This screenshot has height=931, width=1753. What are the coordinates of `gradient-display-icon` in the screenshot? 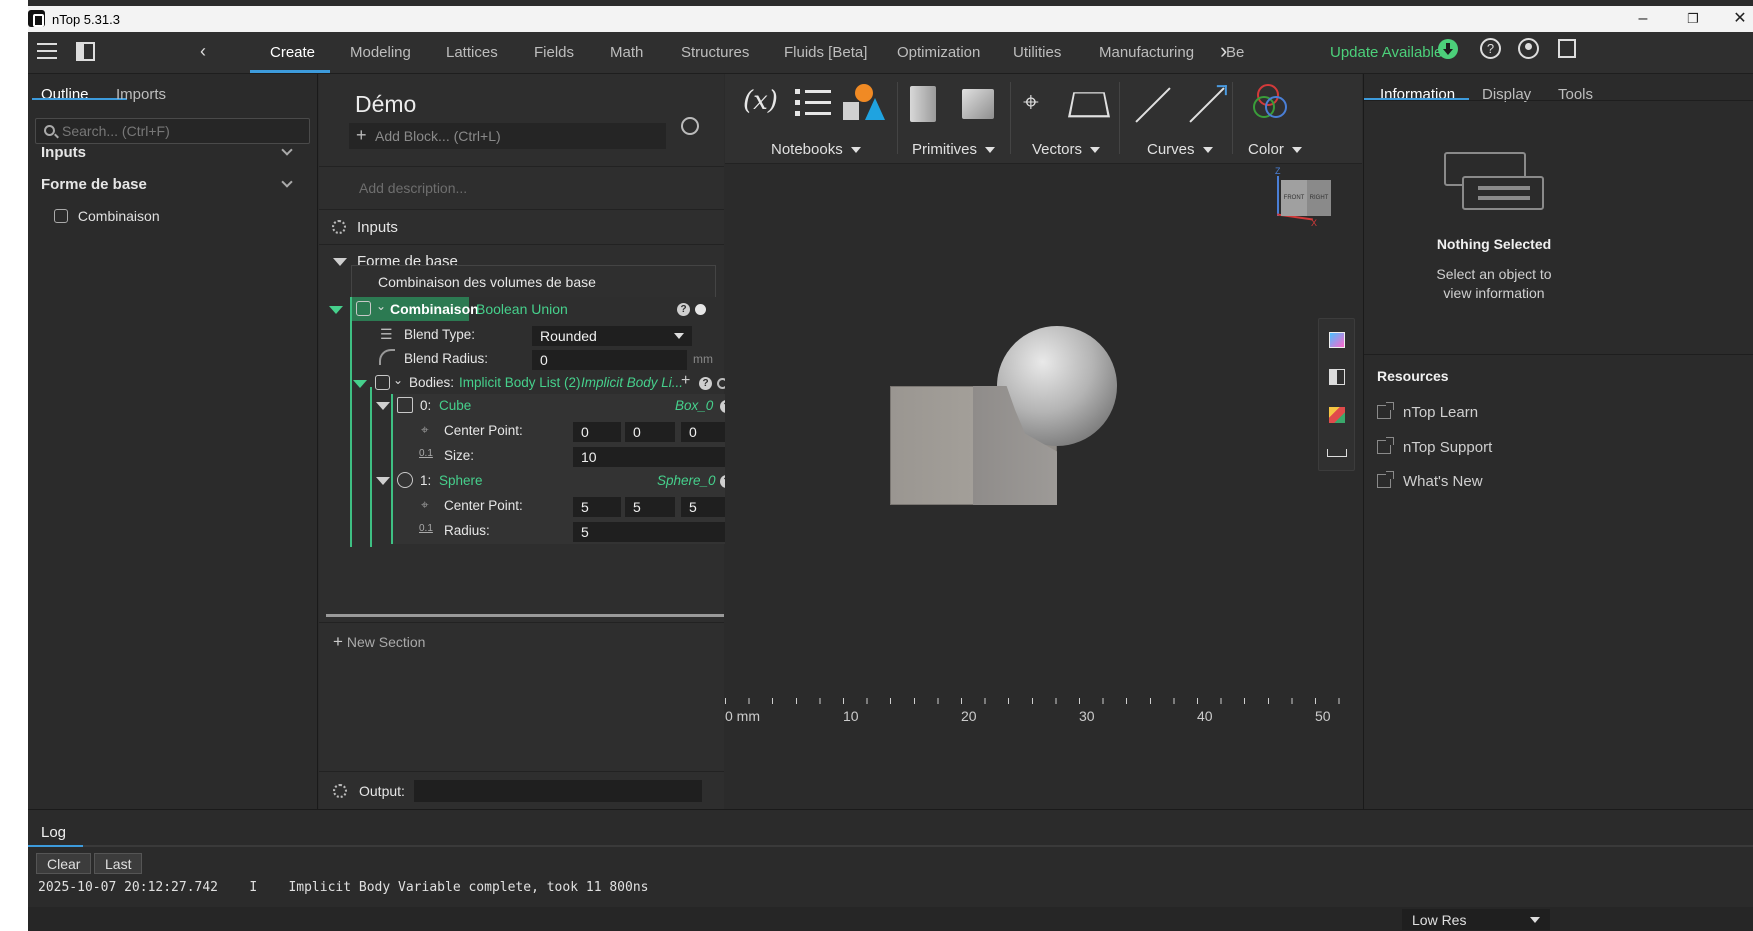 It's located at (1337, 340).